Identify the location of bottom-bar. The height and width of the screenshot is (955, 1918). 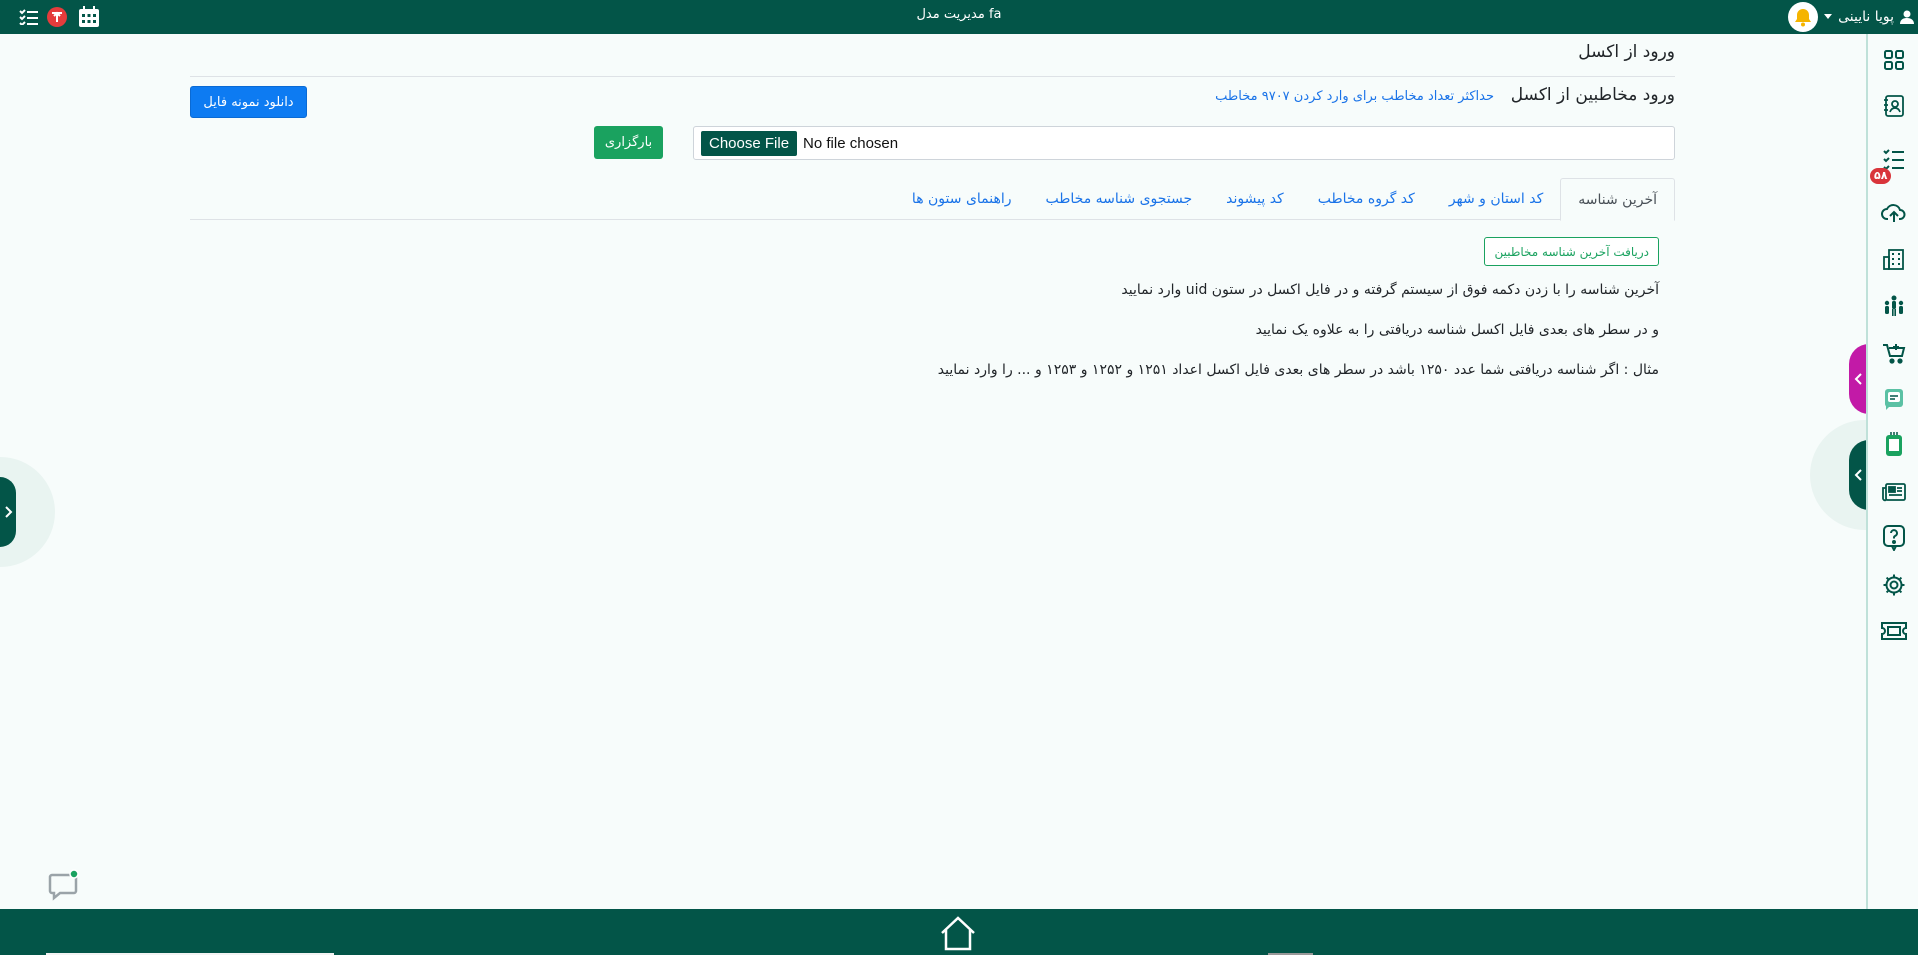
(959, 932).